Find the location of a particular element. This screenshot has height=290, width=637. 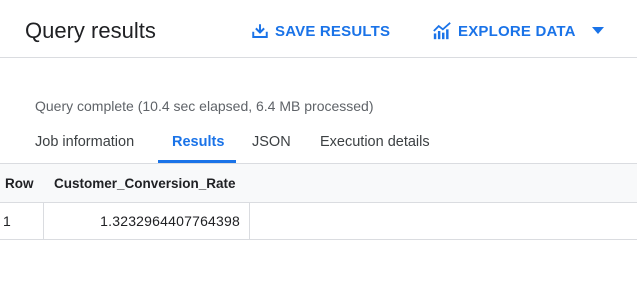

tab-job-information: Job information is located at coordinates (84, 146).